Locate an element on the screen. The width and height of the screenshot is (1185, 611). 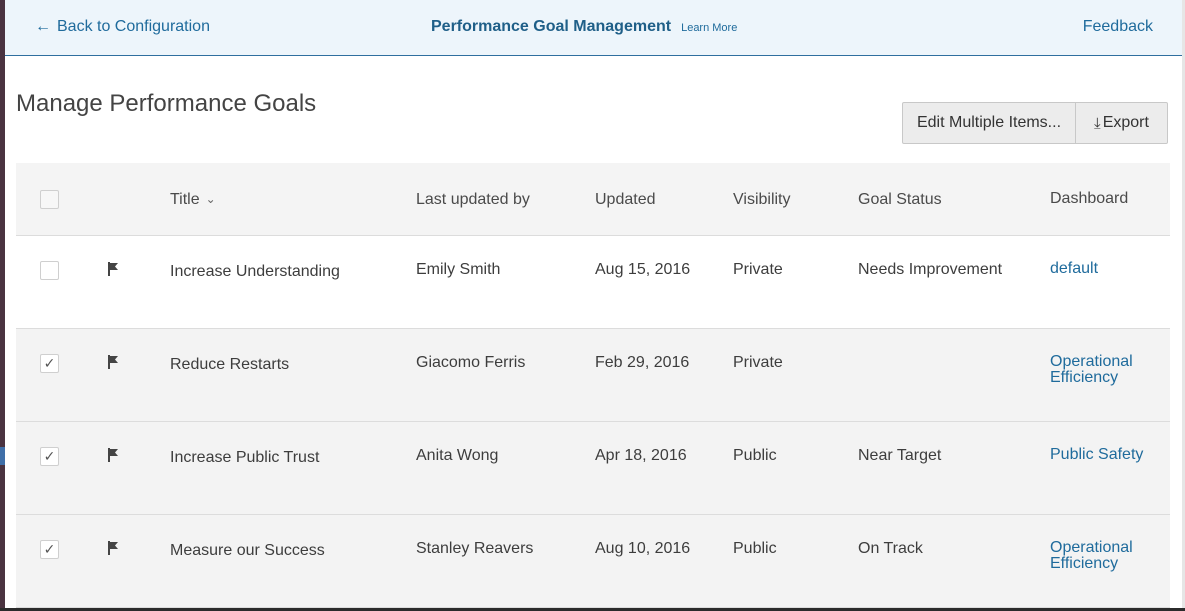
dashboard-link: default is located at coordinates (1109, 269).